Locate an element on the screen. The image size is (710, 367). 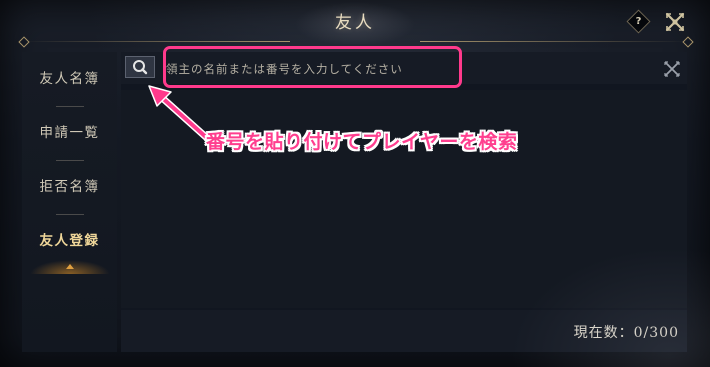
search-button is located at coordinates (140, 67).